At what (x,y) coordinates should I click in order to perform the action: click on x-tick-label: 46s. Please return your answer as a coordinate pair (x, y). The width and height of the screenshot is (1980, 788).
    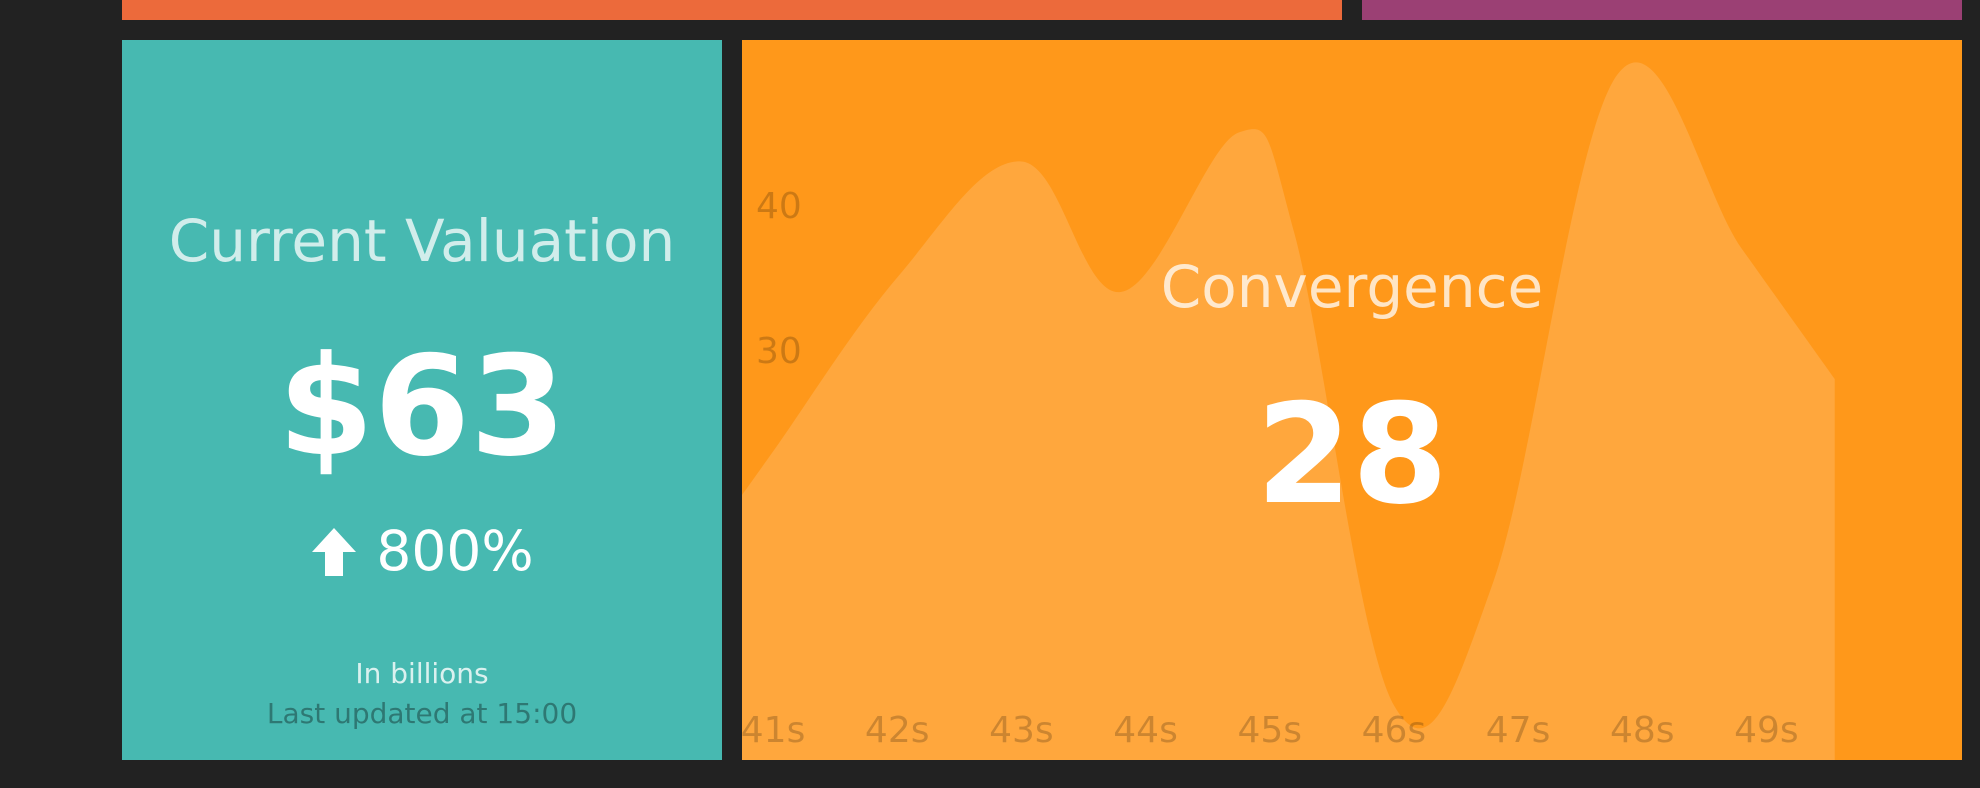
    Looking at the image, I should click on (1394, 730).